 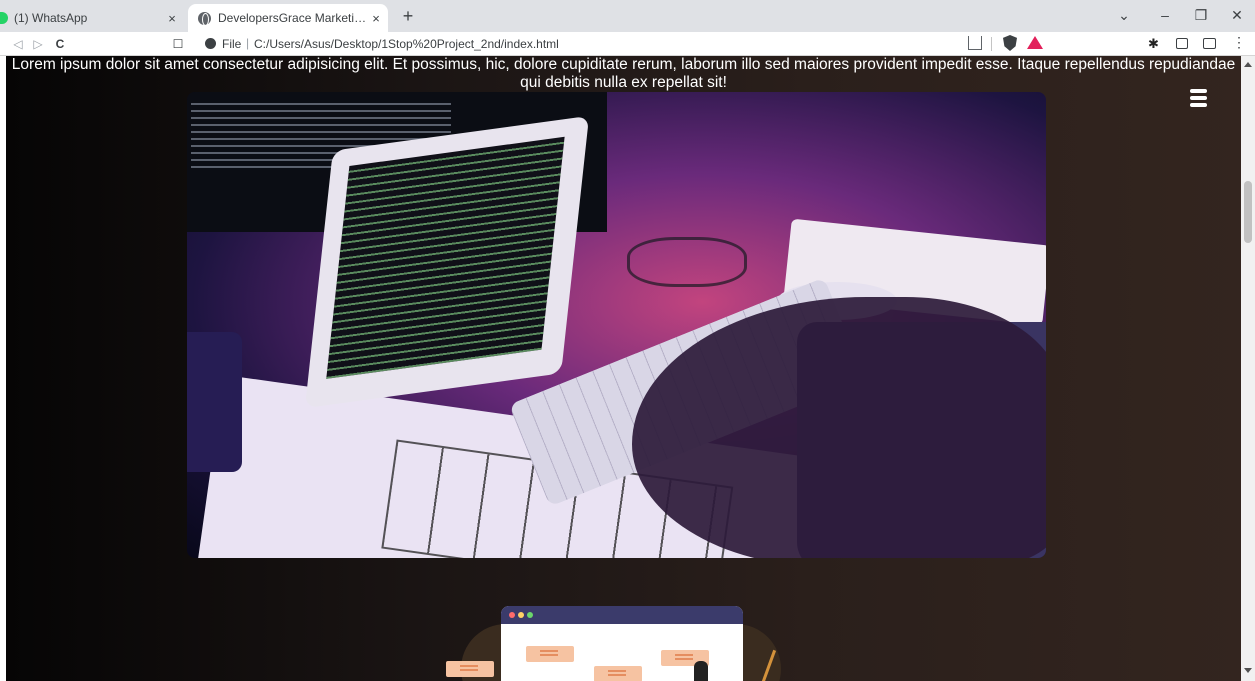 I want to click on back-icon: ◁, so click(x=18, y=44).